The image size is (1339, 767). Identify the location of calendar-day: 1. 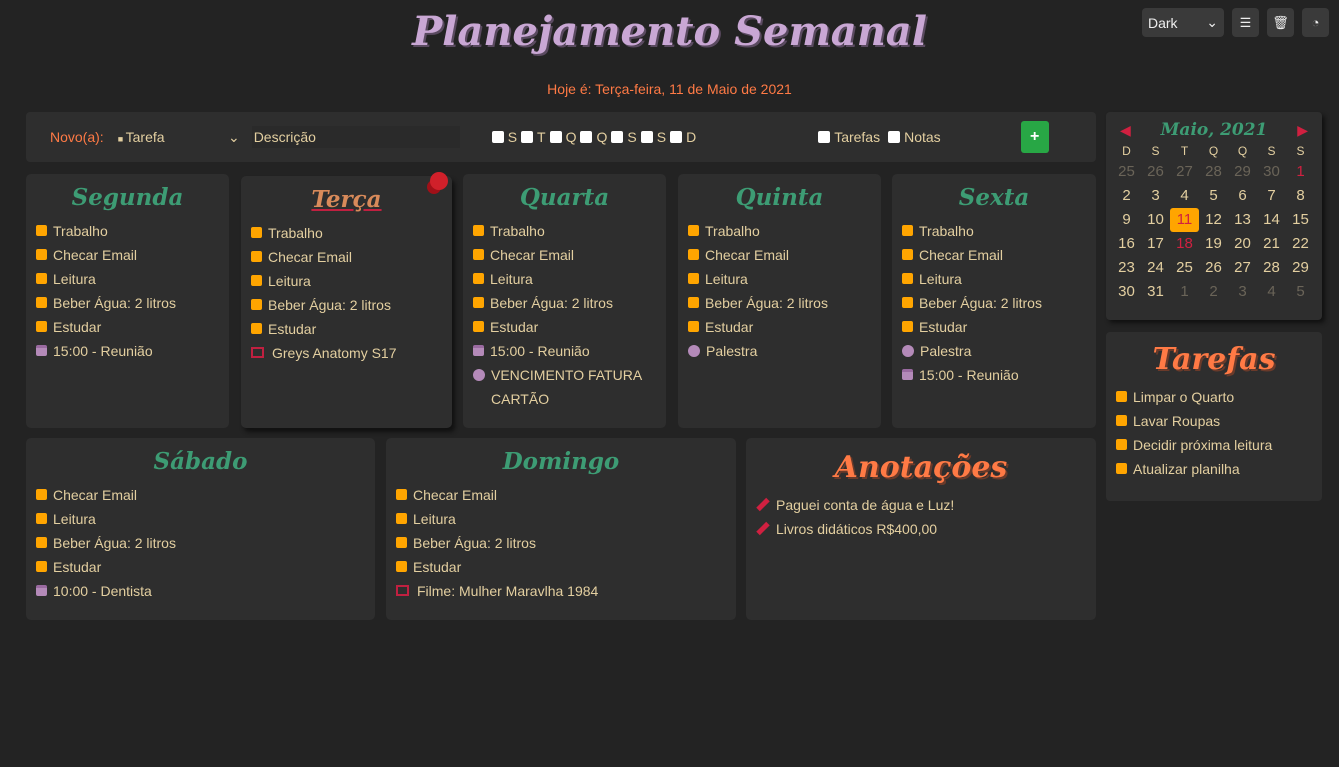
(1184, 292).